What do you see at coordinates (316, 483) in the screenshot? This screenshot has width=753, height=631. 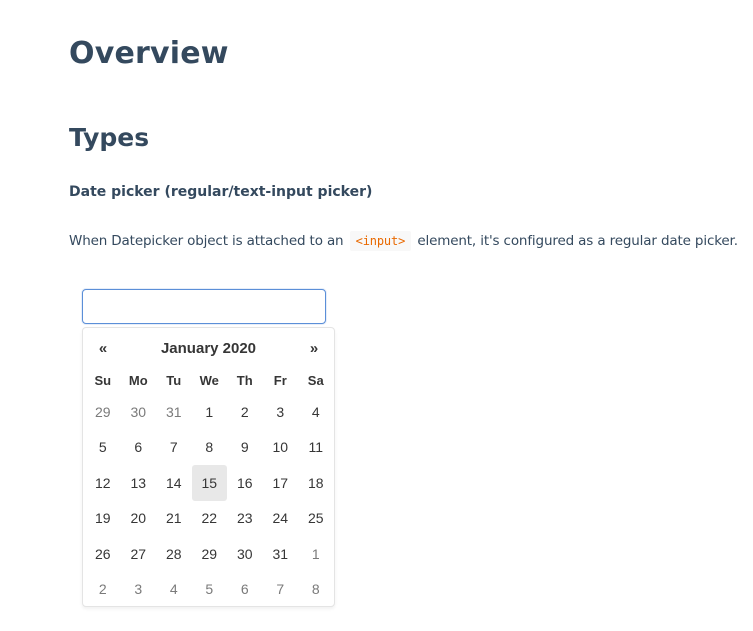 I see `day-cell: 18` at bounding box center [316, 483].